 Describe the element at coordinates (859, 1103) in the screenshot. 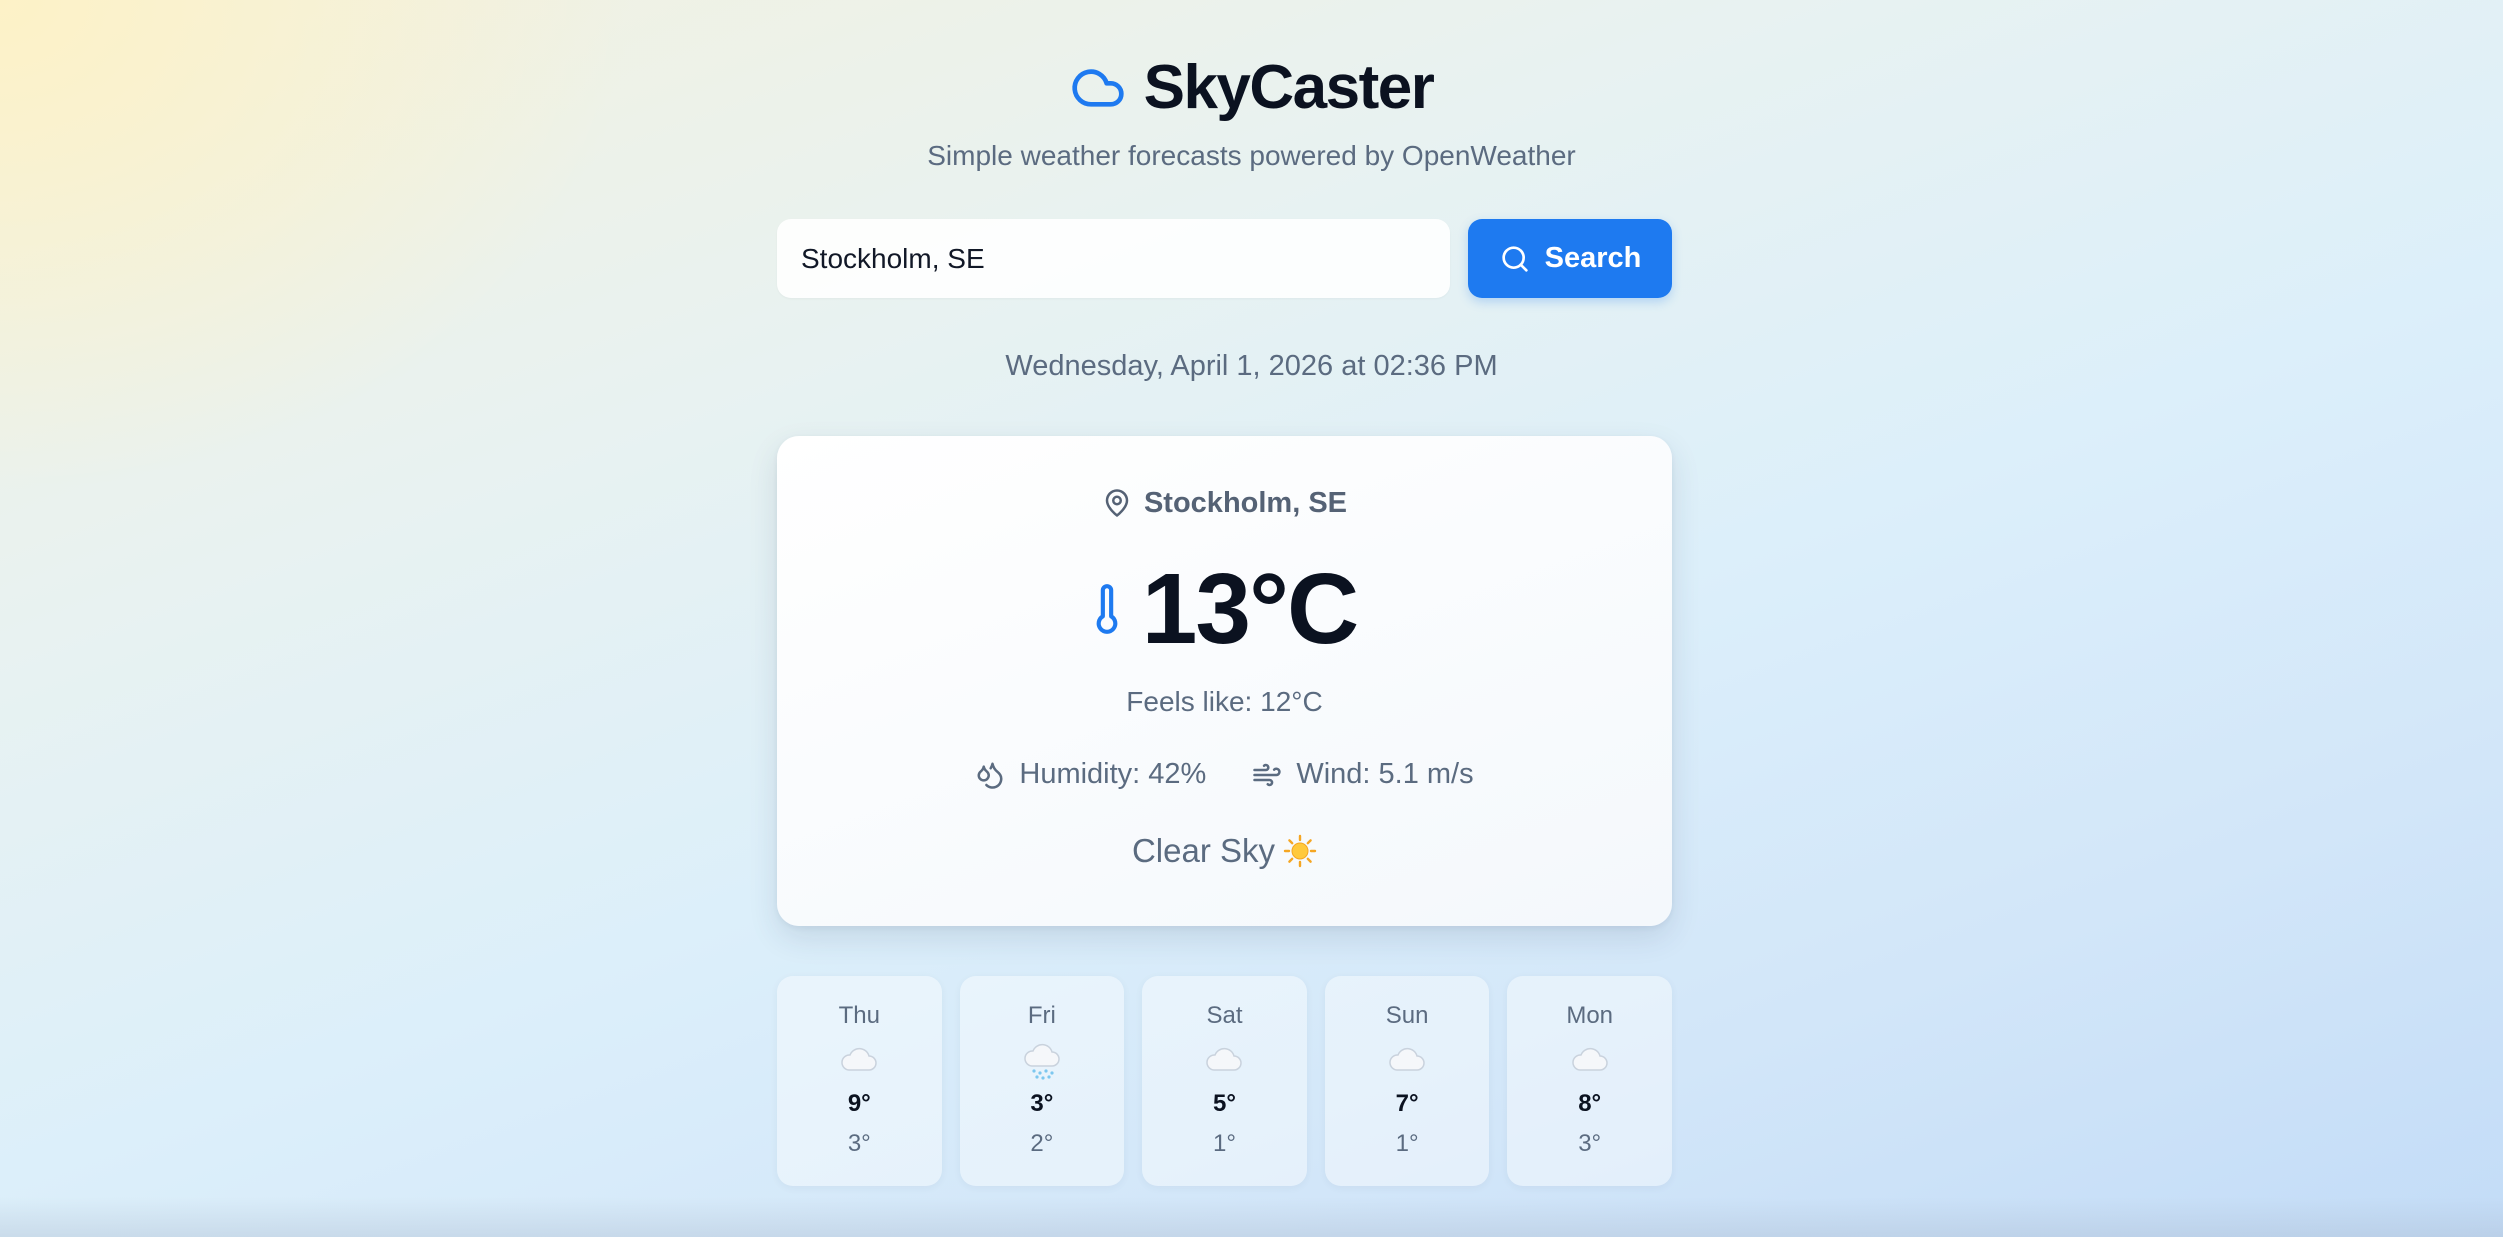

I see `forecast-high: 9°` at that location.